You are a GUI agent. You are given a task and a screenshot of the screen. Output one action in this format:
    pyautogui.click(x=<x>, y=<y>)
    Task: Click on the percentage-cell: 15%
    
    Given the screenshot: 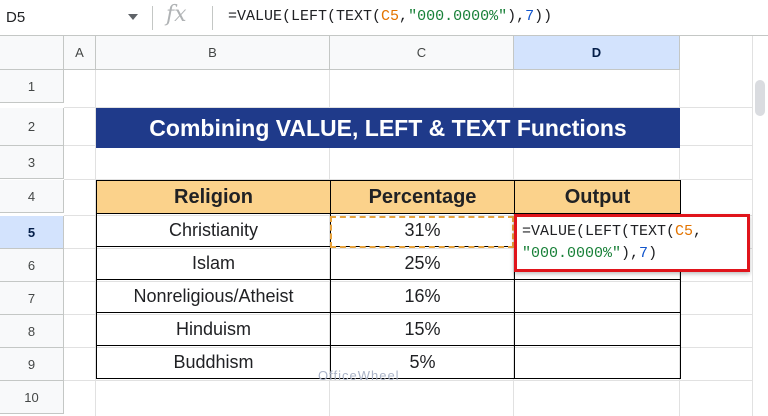 What is the action you would take?
    pyautogui.click(x=422, y=329)
    